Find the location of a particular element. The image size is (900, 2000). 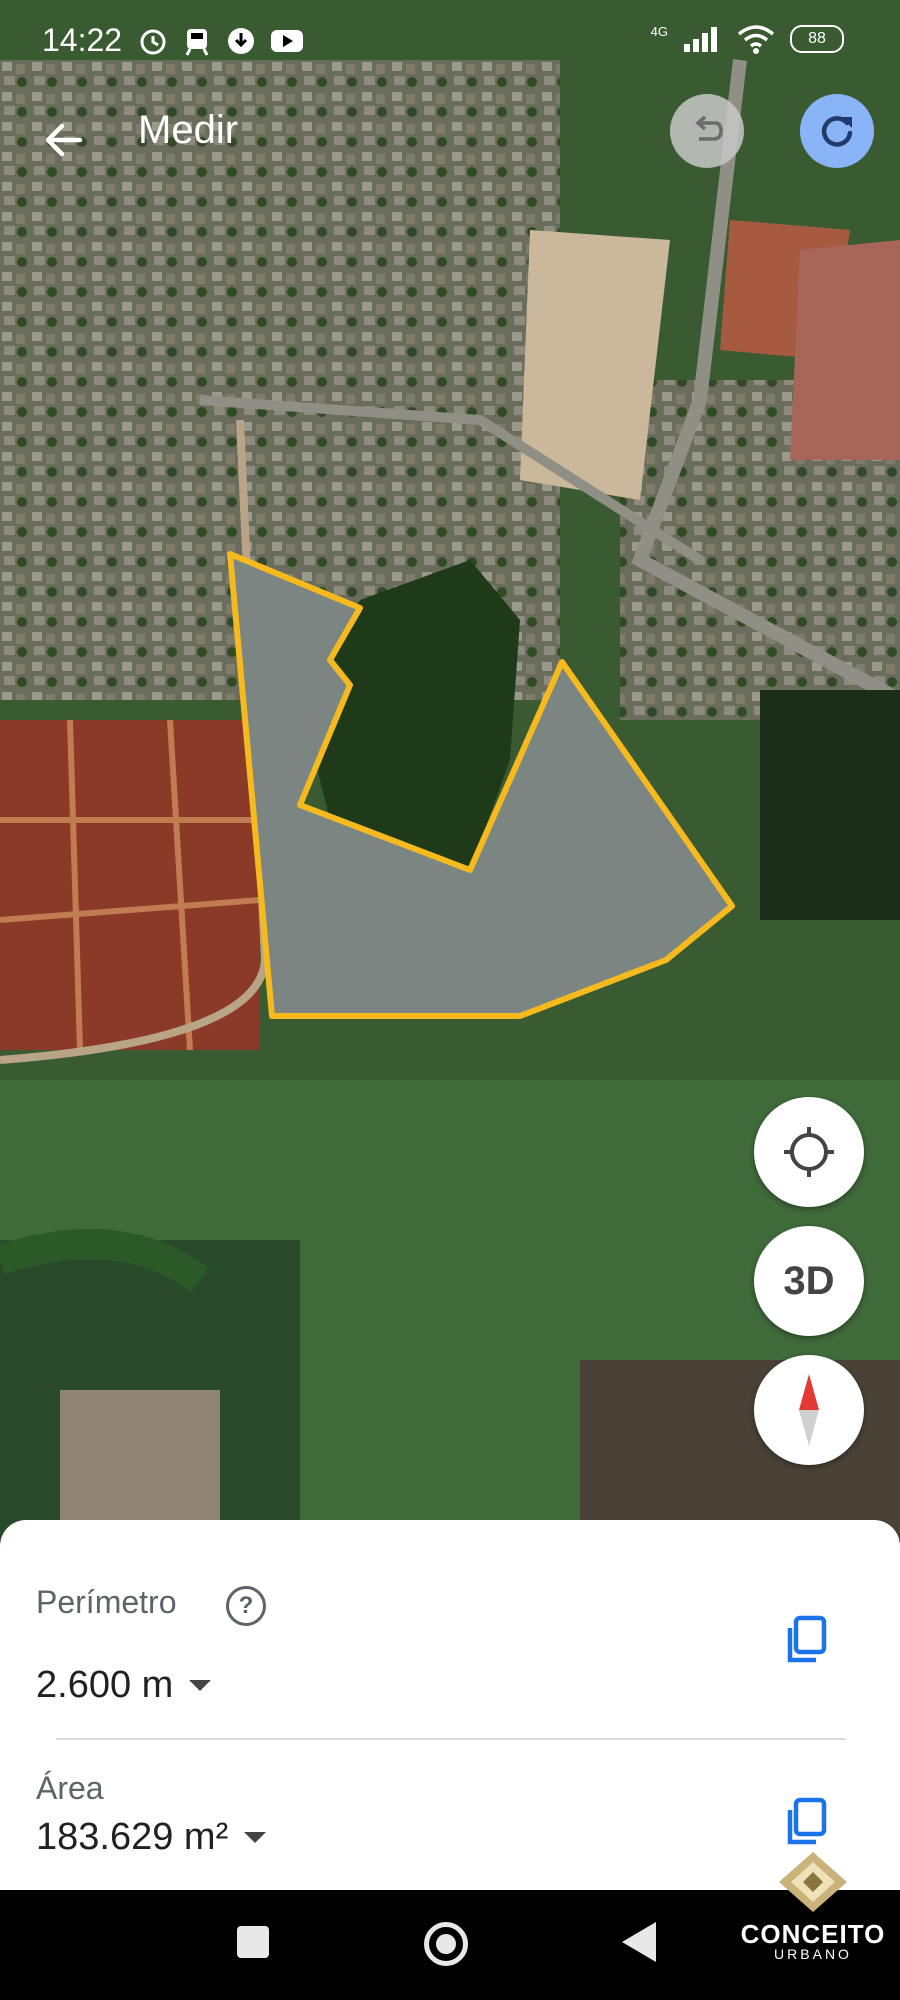

three-d-label: 3D is located at coordinates (809, 1280).